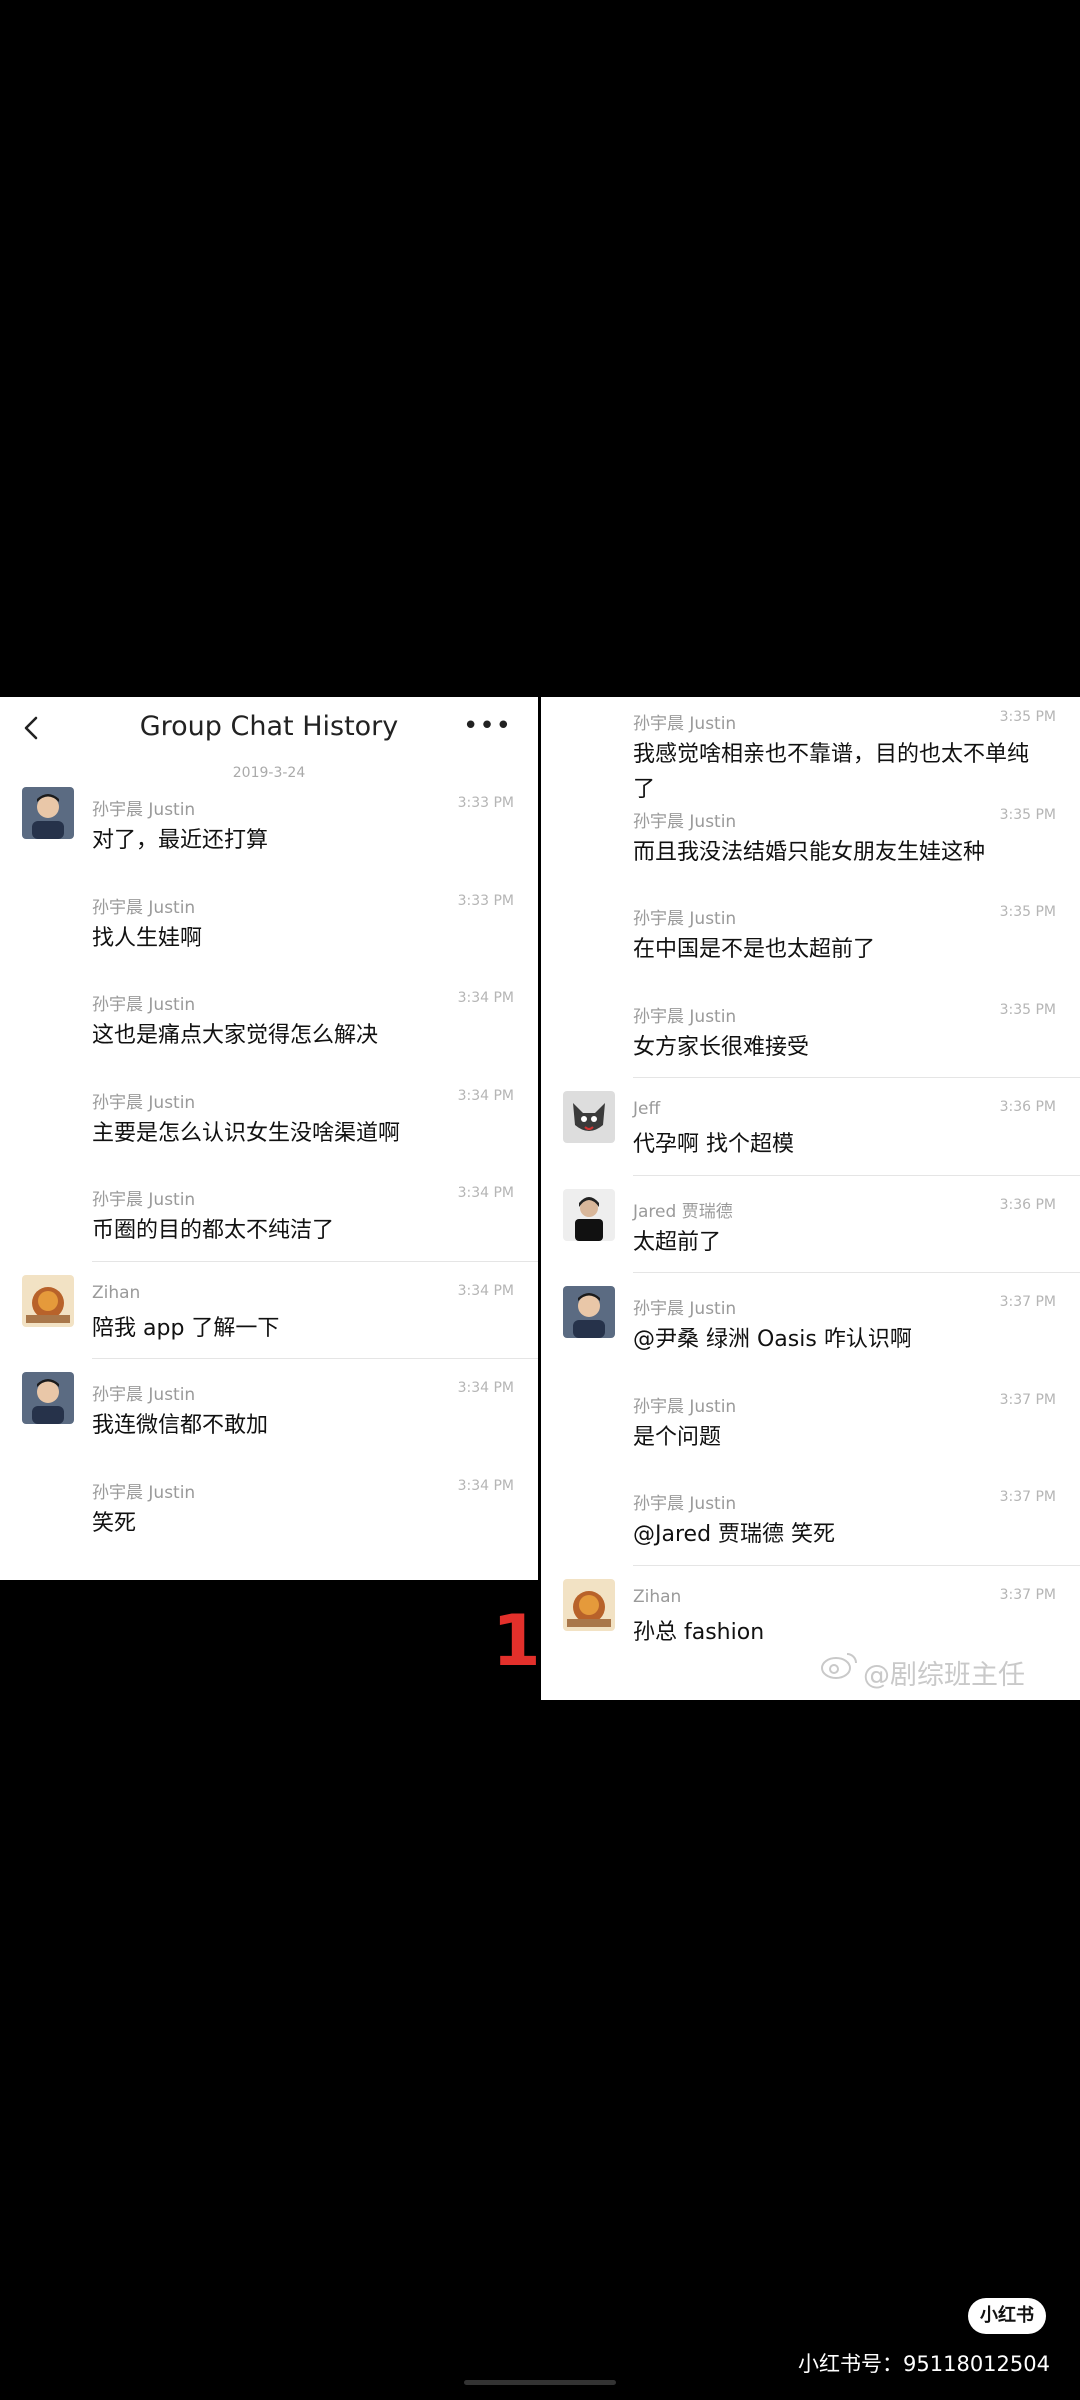 Image resolution: width=1080 pixels, height=2400 pixels. What do you see at coordinates (734, 1534) in the screenshot?
I see `message-text: @Jared 贾瑞德 笑死` at bounding box center [734, 1534].